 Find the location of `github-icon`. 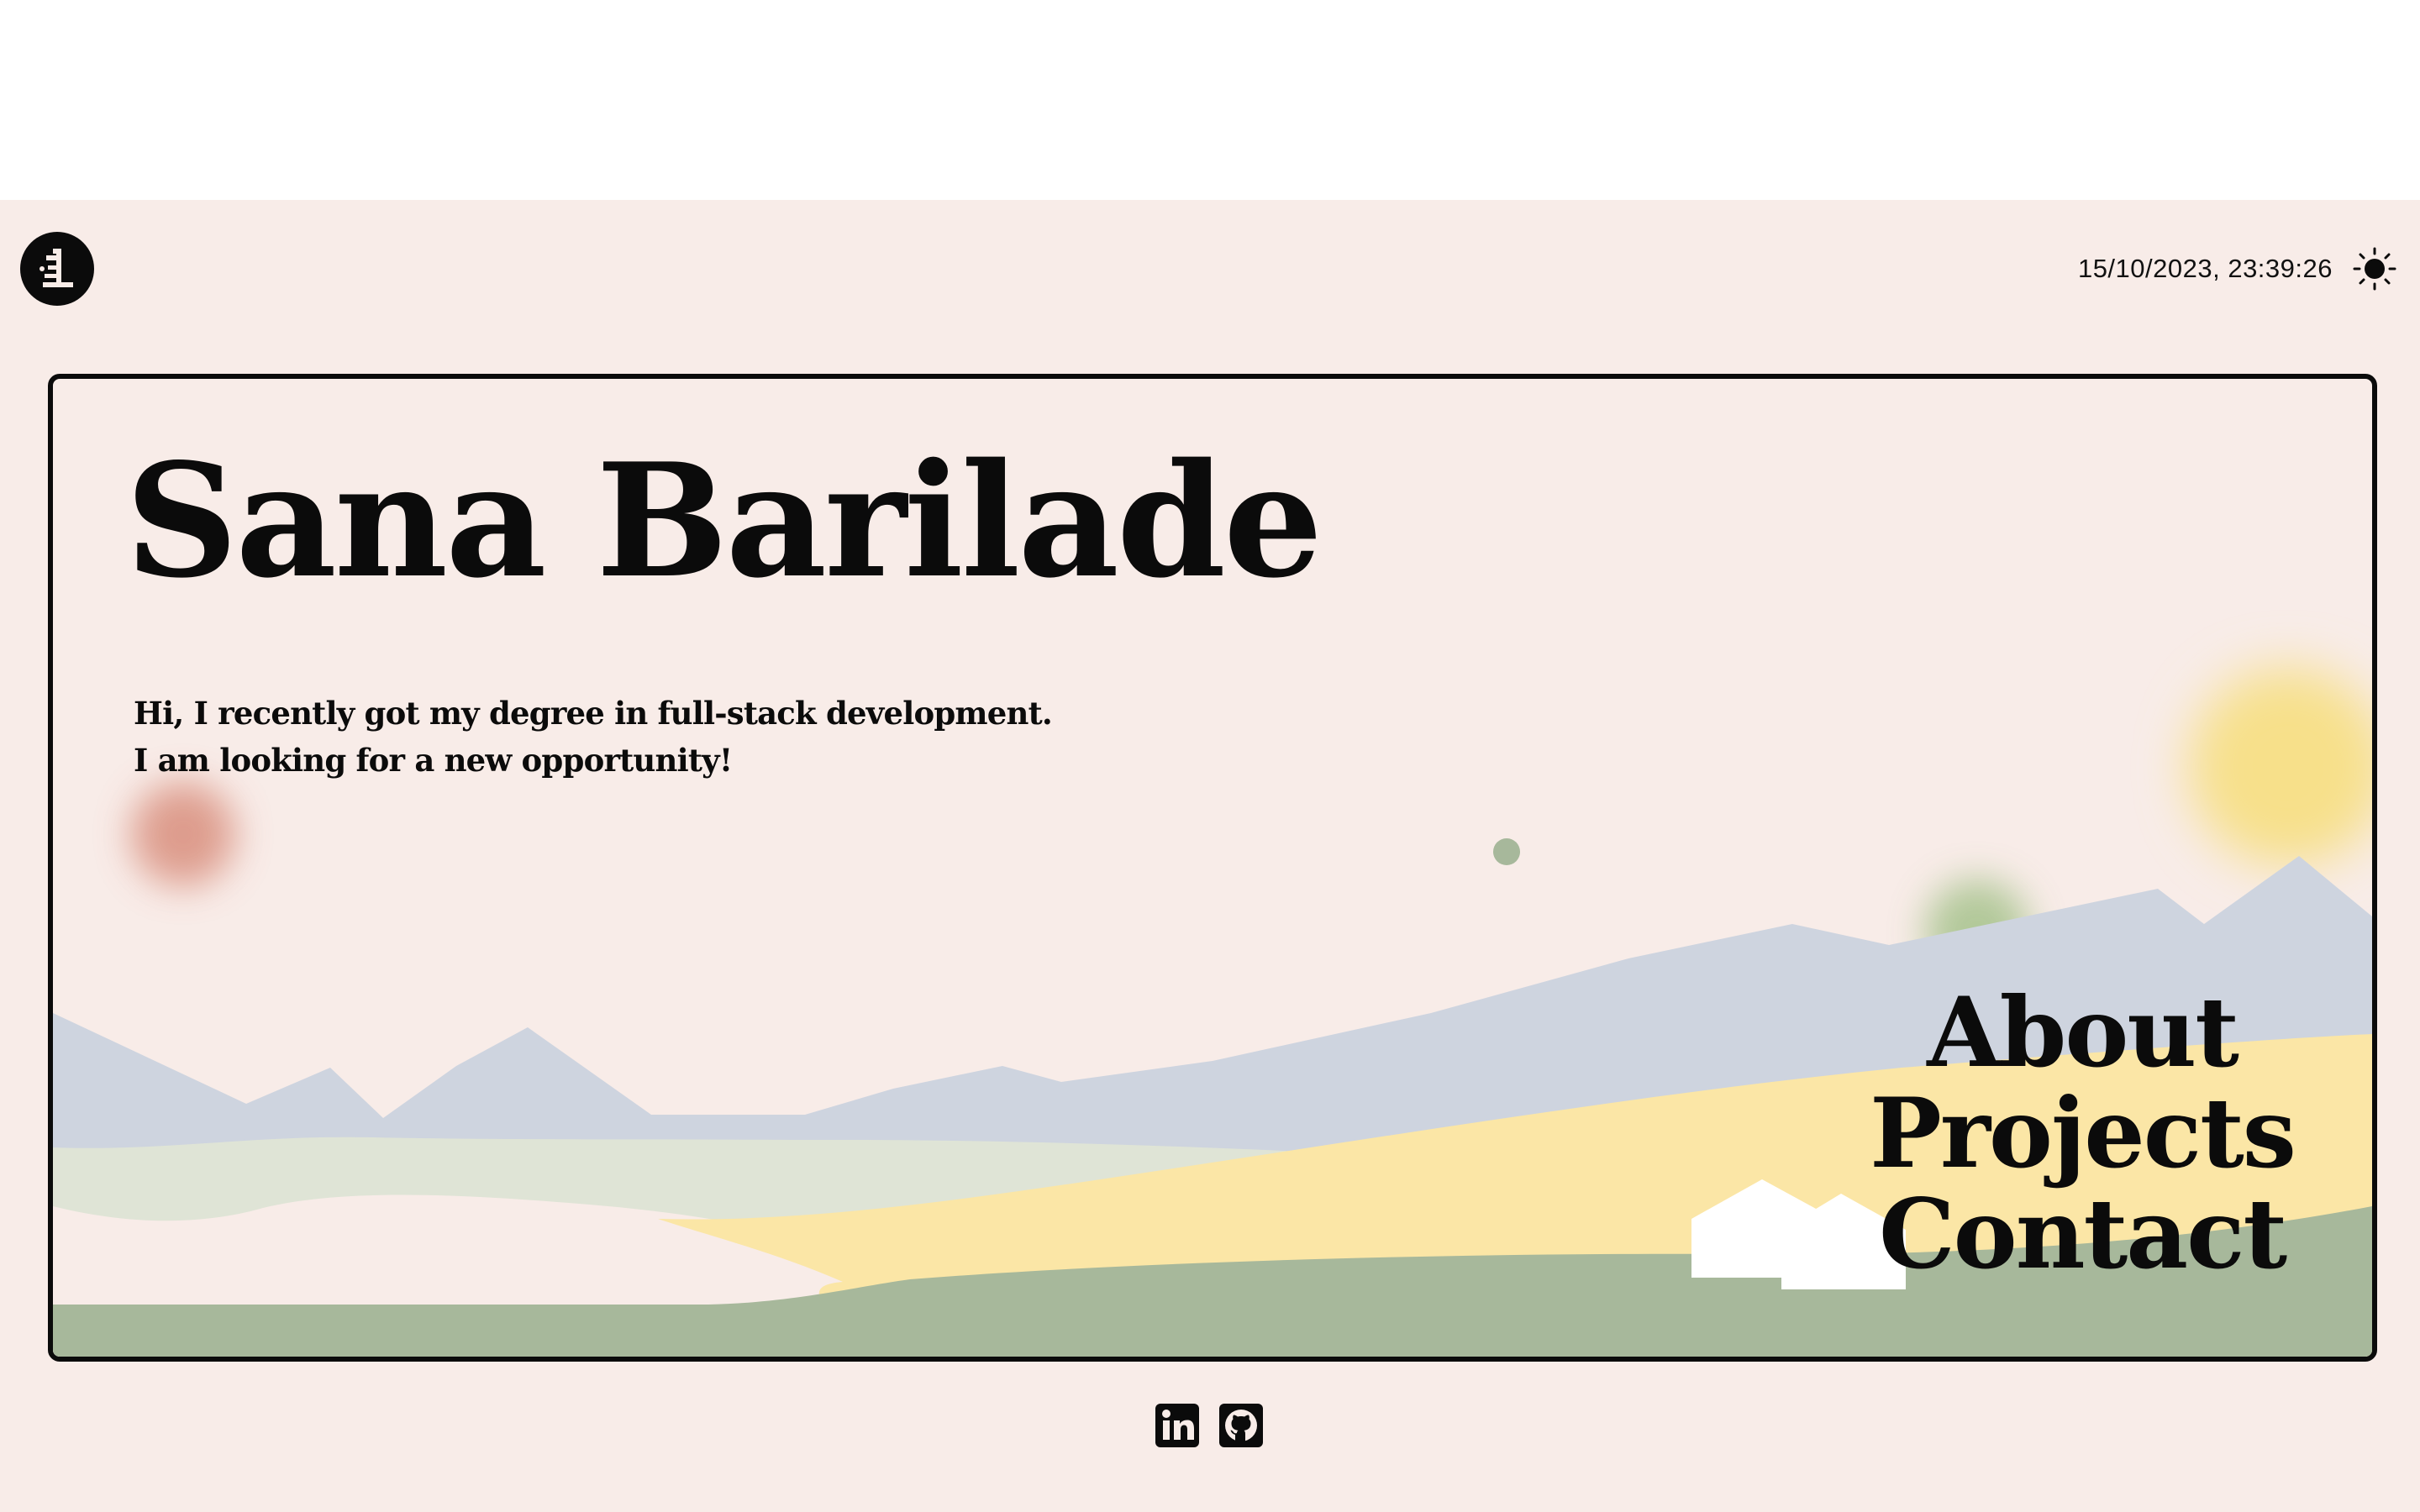

github-icon is located at coordinates (1241, 1425).